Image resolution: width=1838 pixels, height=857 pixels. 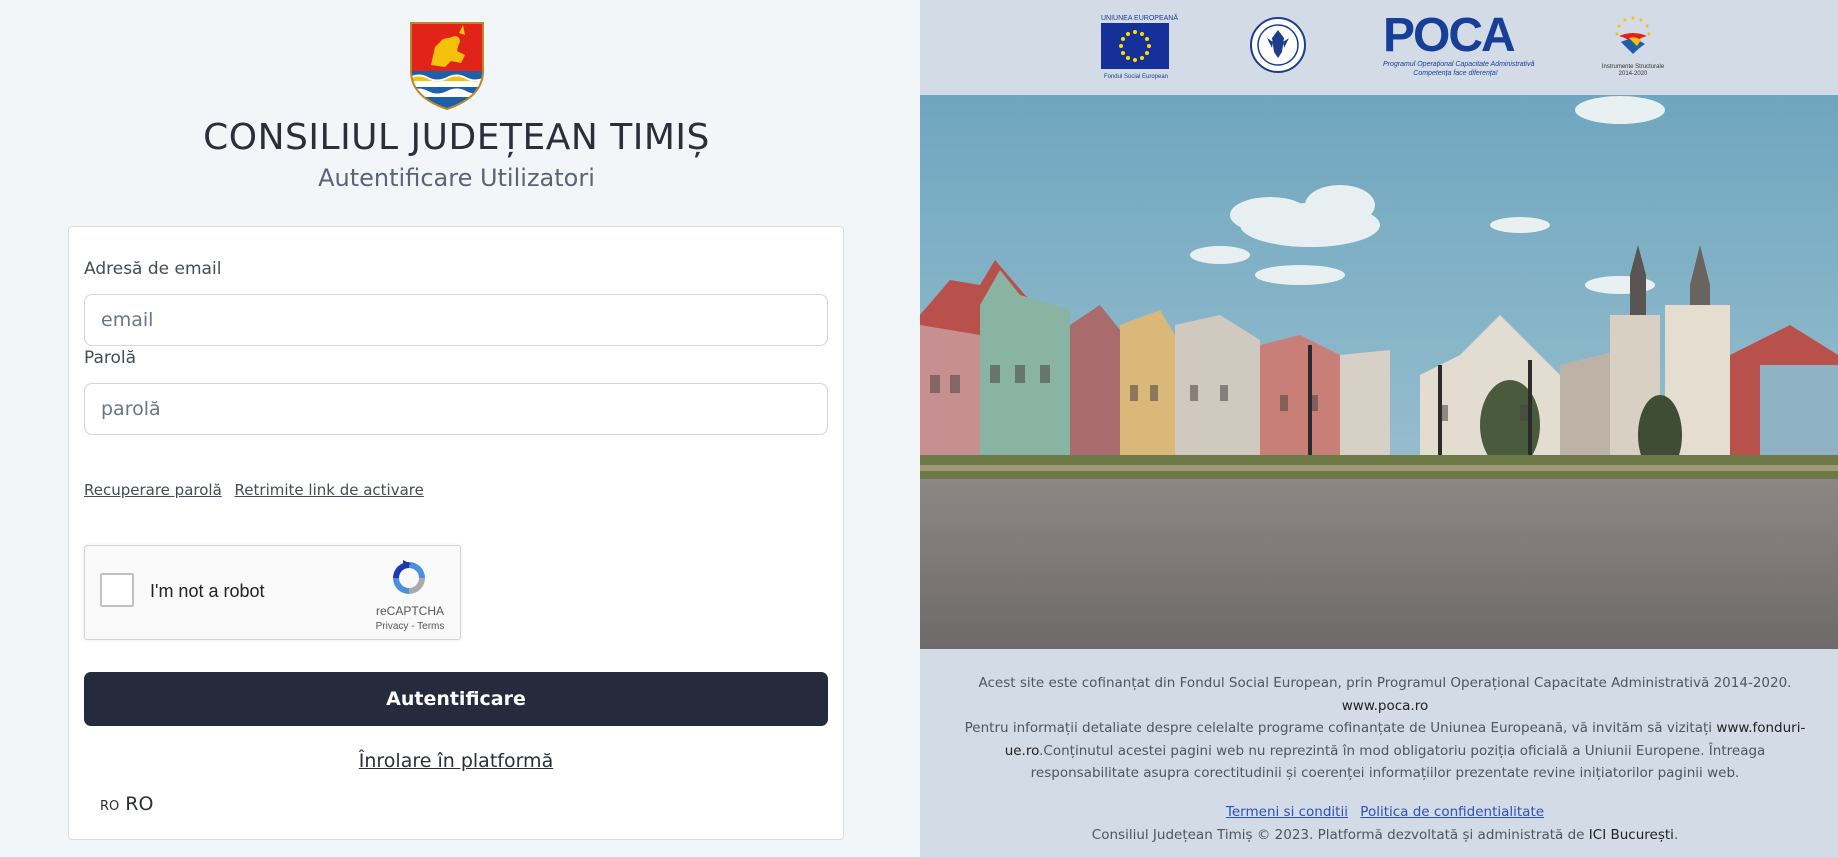 I want to click on privacy-policy-link: Politica de confidentialitate, so click(x=1452, y=812).